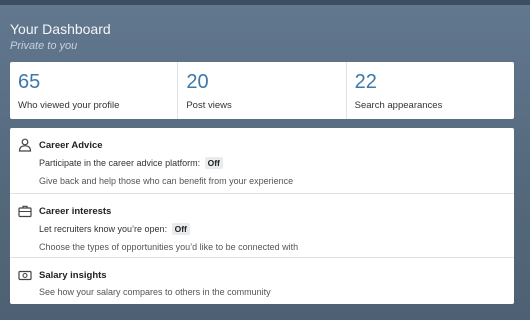  What do you see at coordinates (25, 275) in the screenshot?
I see `salary-icon` at bounding box center [25, 275].